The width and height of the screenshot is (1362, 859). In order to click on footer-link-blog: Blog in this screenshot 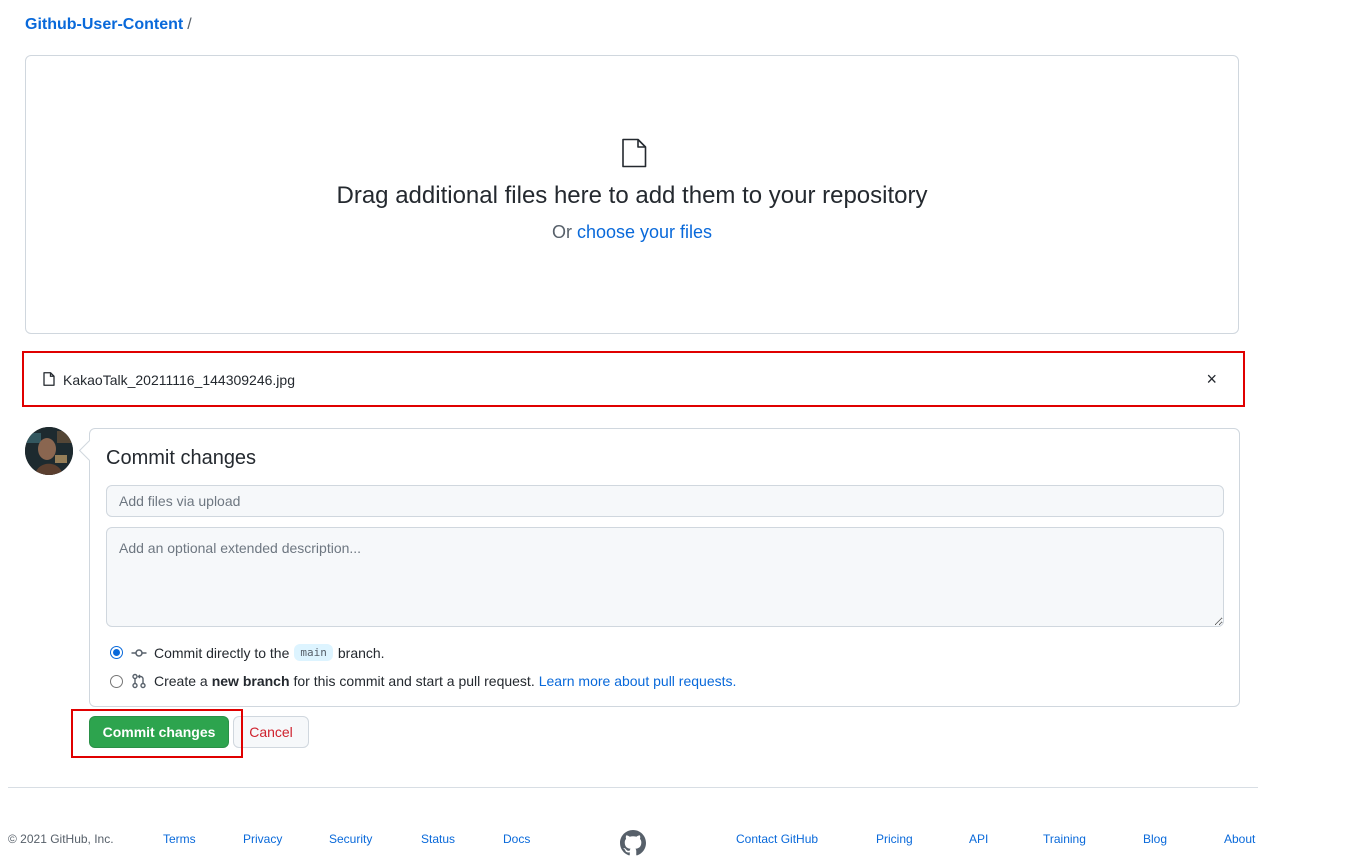, I will do `click(1155, 839)`.